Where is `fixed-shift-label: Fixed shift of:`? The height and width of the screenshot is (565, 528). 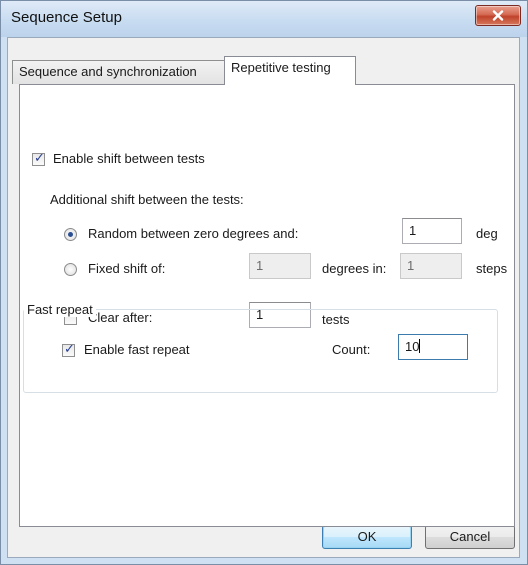
fixed-shift-label: Fixed shift of: is located at coordinates (127, 268).